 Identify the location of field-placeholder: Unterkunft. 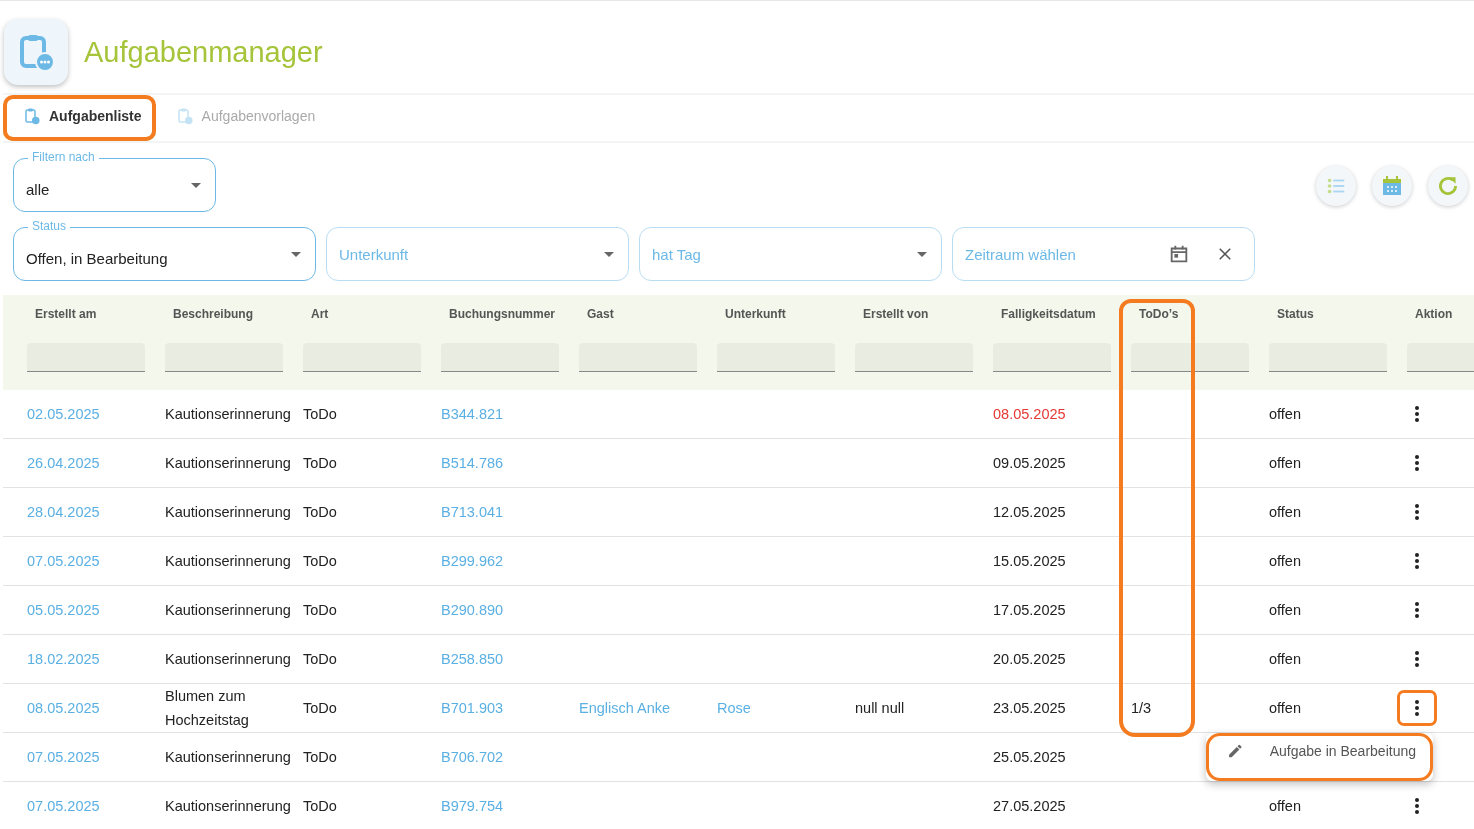
(374, 254).